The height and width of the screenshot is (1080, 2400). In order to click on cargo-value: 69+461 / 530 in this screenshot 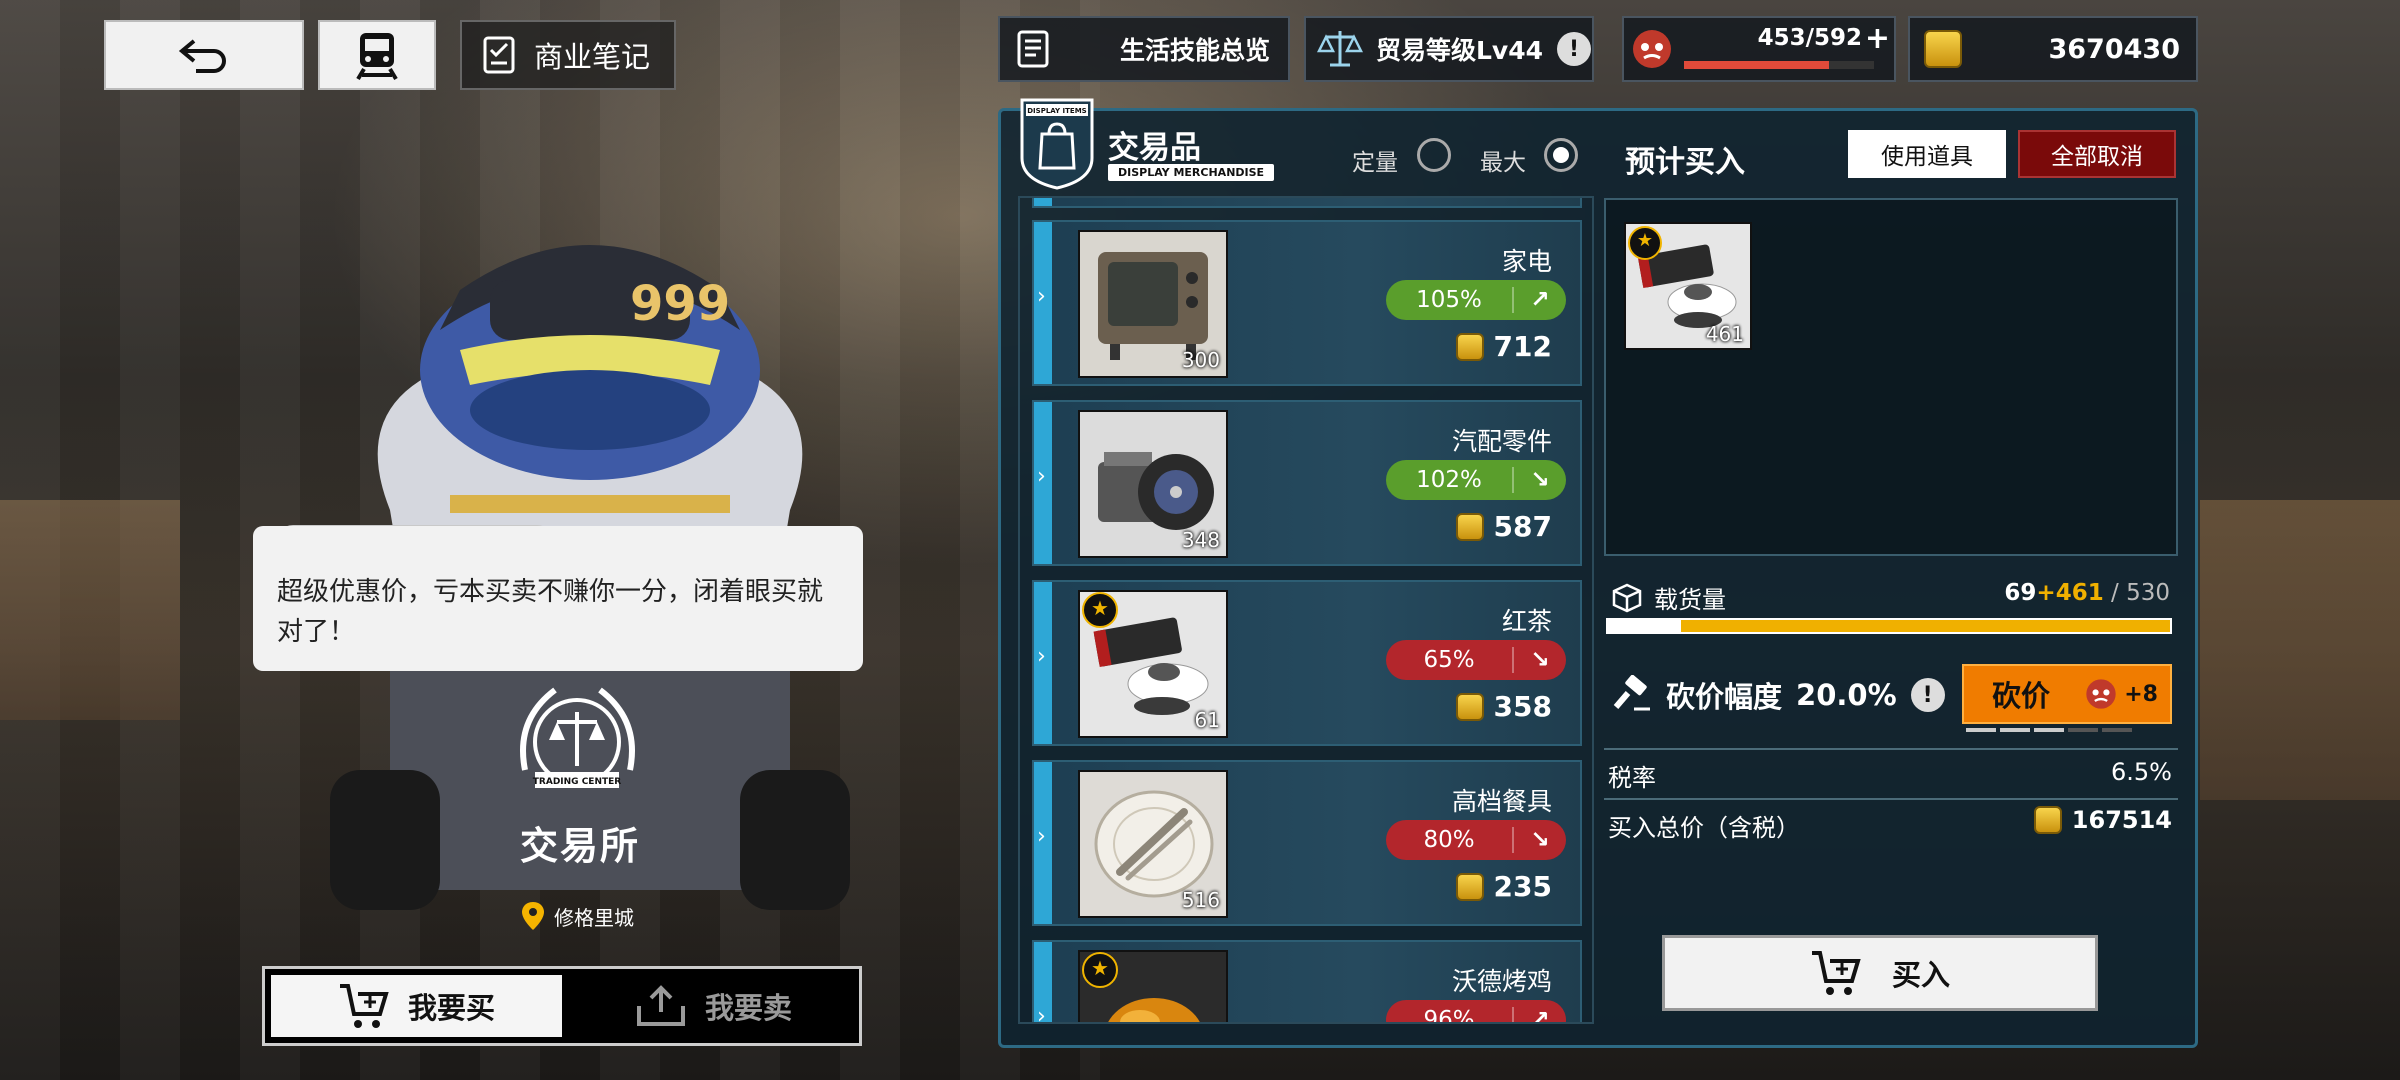, I will do `click(2087, 593)`.